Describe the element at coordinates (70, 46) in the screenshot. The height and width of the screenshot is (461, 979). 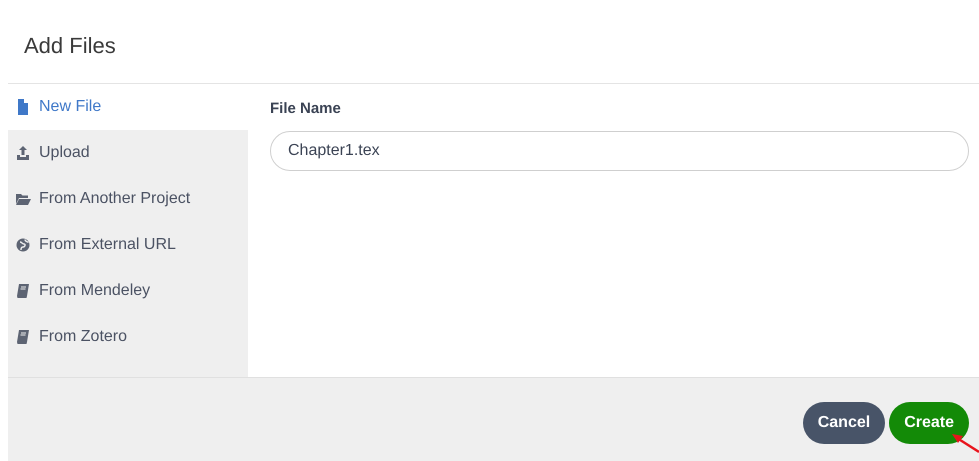
I see `dialog-title: Add Files` at that location.